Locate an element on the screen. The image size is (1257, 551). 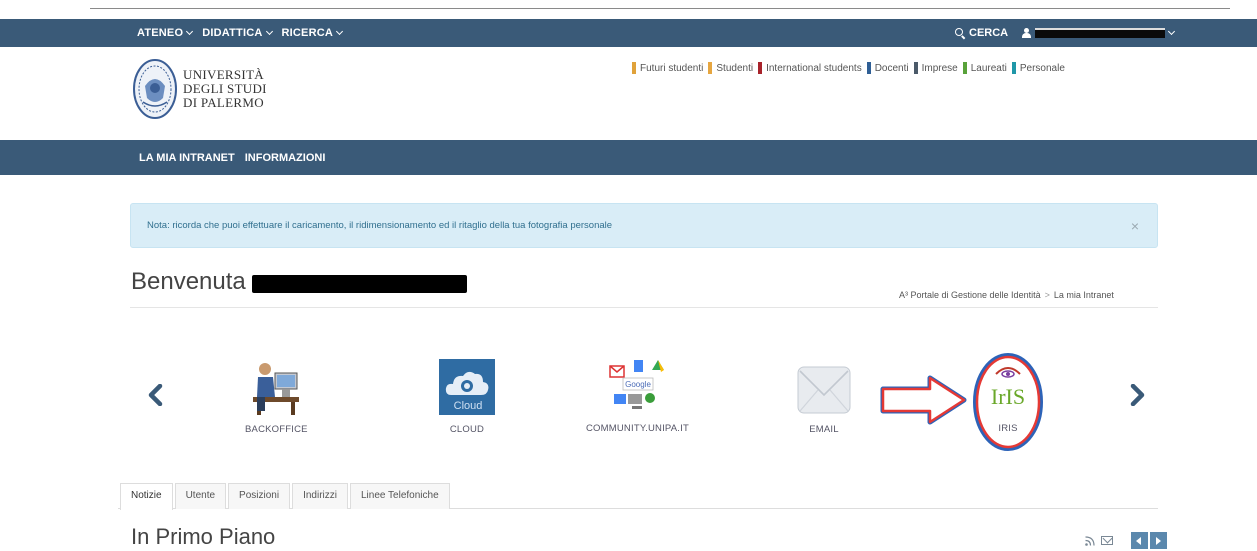
app-iris: IrIS IRIS is located at coordinates (1008, 401).